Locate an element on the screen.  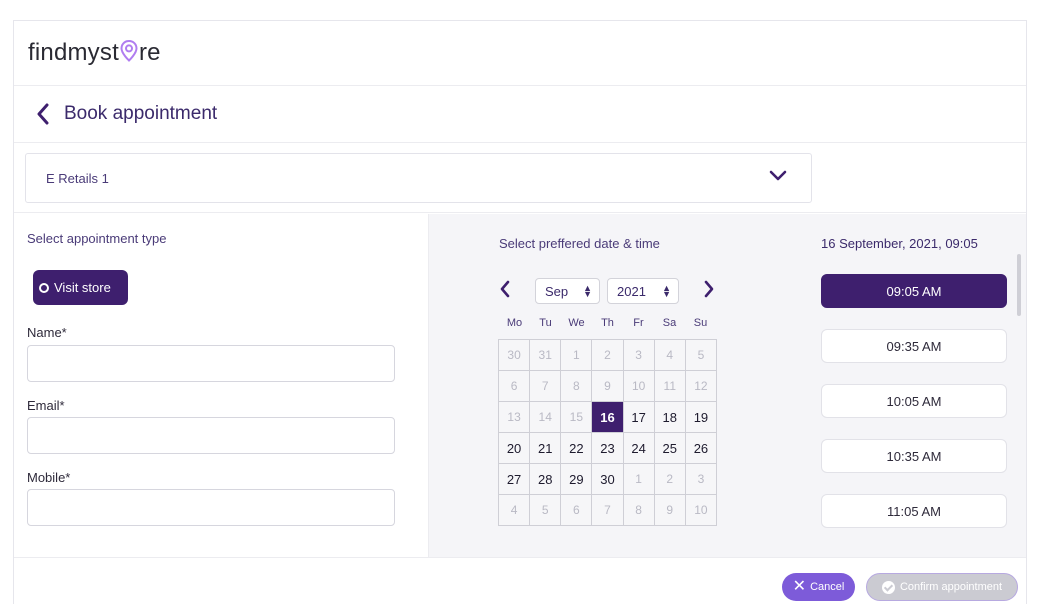
selected-datetime: 16 September, 2021, 09:05 is located at coordinates (899, 243).